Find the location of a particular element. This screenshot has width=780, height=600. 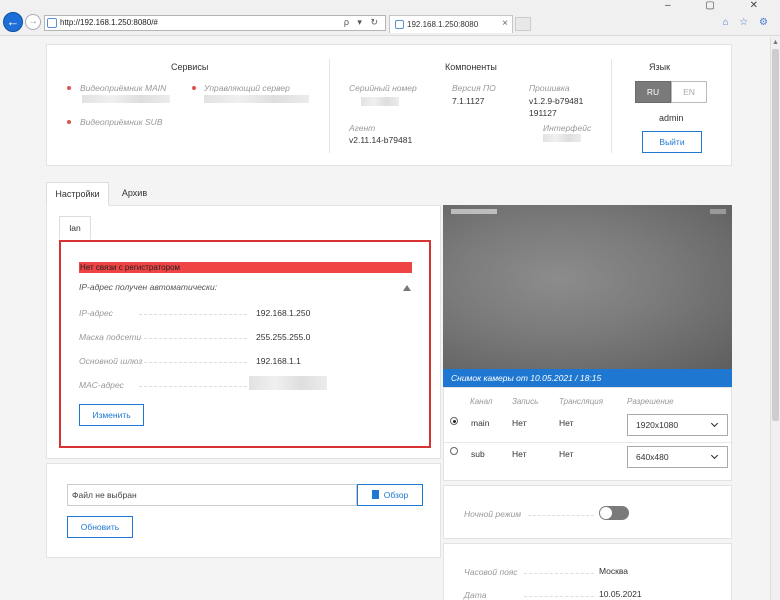

window-controls-icon: – ▢ ✕ is located at coordinates (719, 5).